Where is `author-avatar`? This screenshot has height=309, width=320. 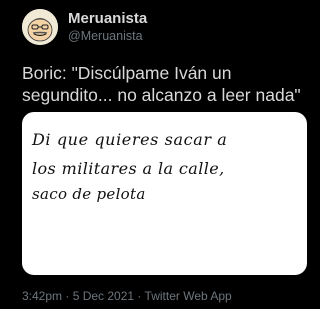 author-avatar is located at coordinates (40, 27).